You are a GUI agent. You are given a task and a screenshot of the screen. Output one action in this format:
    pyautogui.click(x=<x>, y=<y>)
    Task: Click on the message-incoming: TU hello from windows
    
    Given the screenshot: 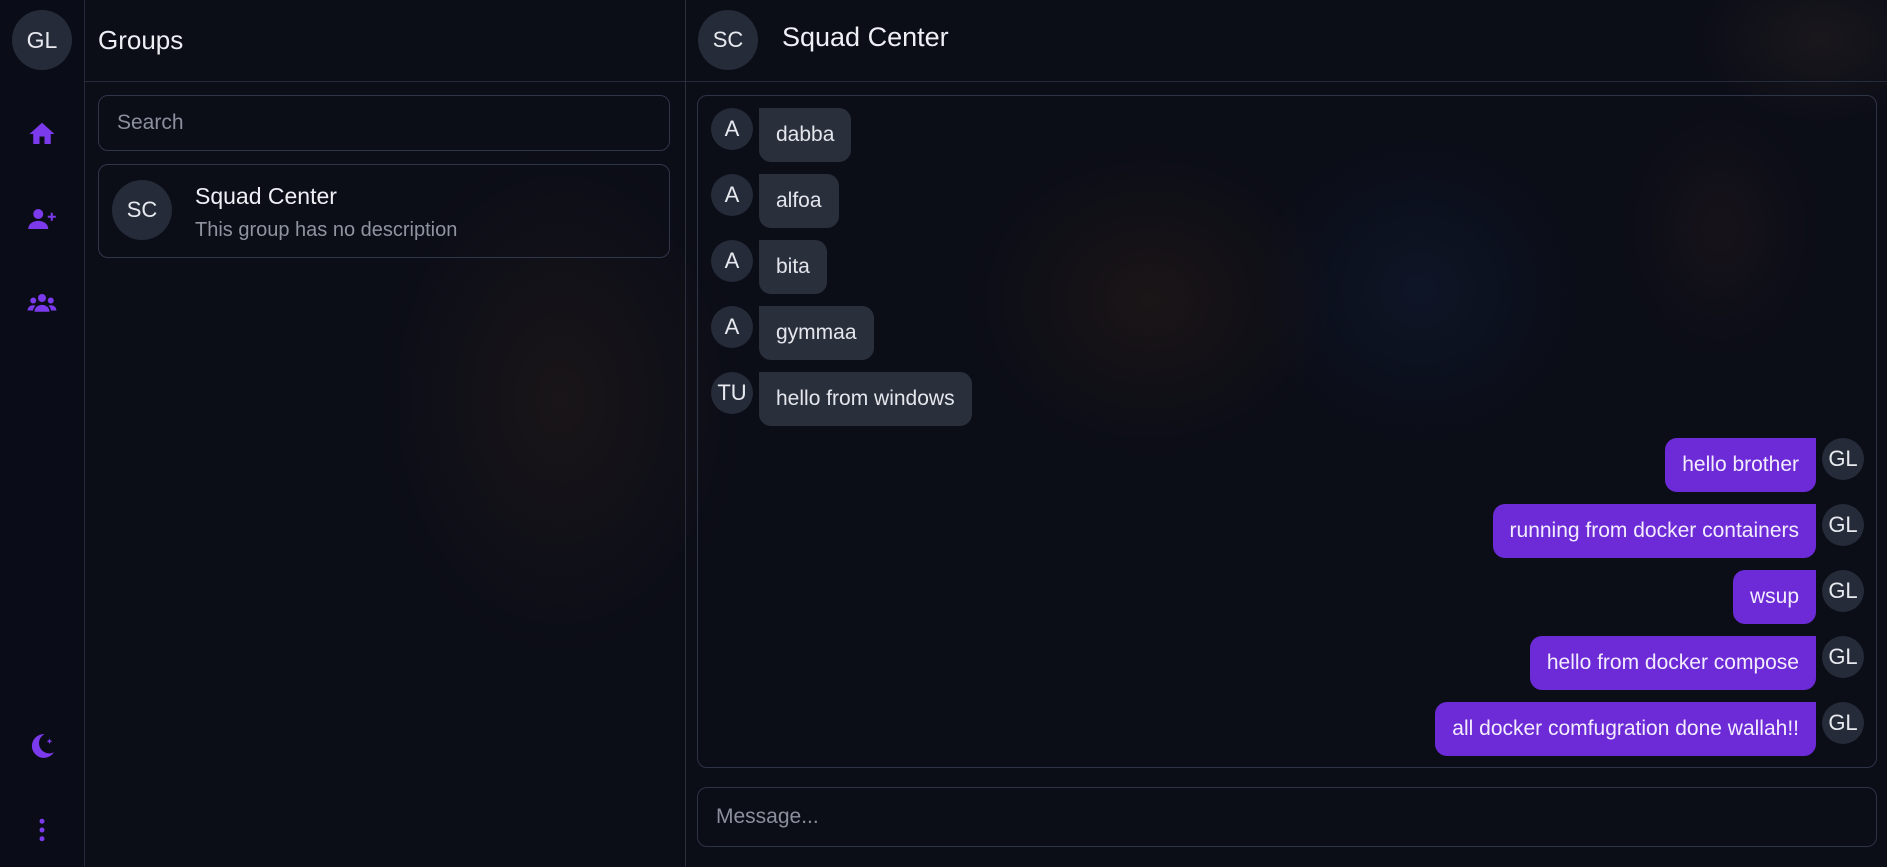 What is the action you would take?
    pyautogui.click(x=841, y=399)
    